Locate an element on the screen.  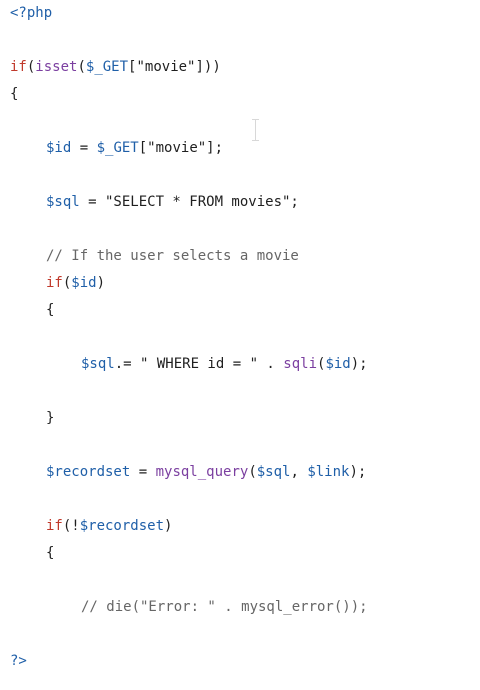
code-line-brace-open-error: { is located at coordinates (50, 553).